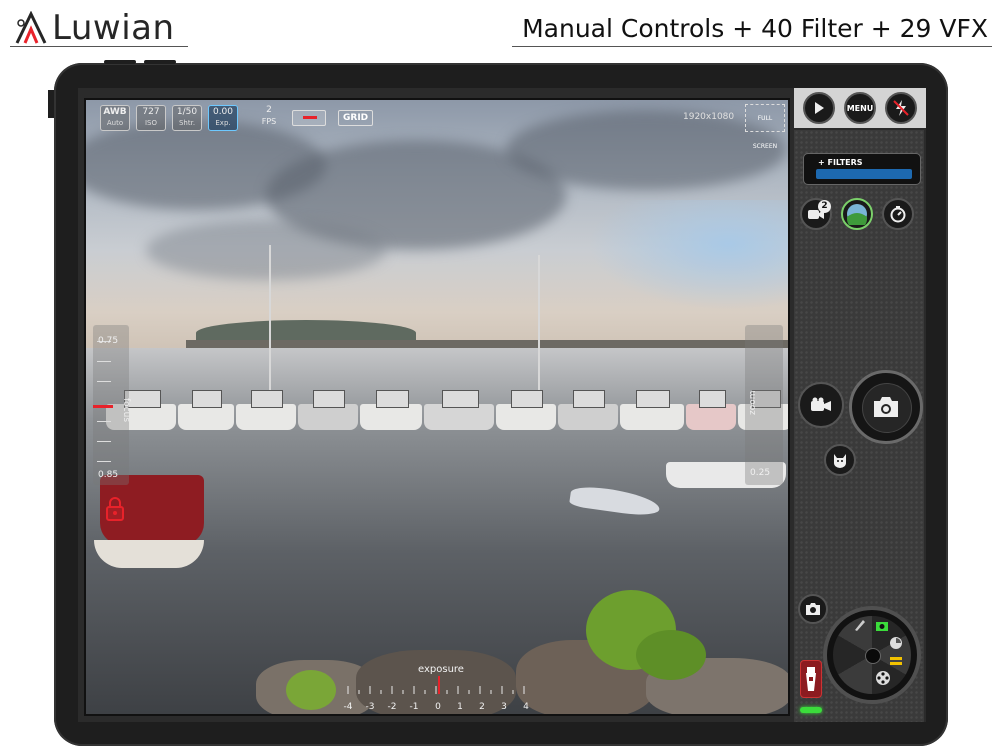 The image size is (1000, 750). What do you see at coordinates (370, 707) in the screenshot?
I see `exposure-tick: -3` at bounding box center [370, 707].